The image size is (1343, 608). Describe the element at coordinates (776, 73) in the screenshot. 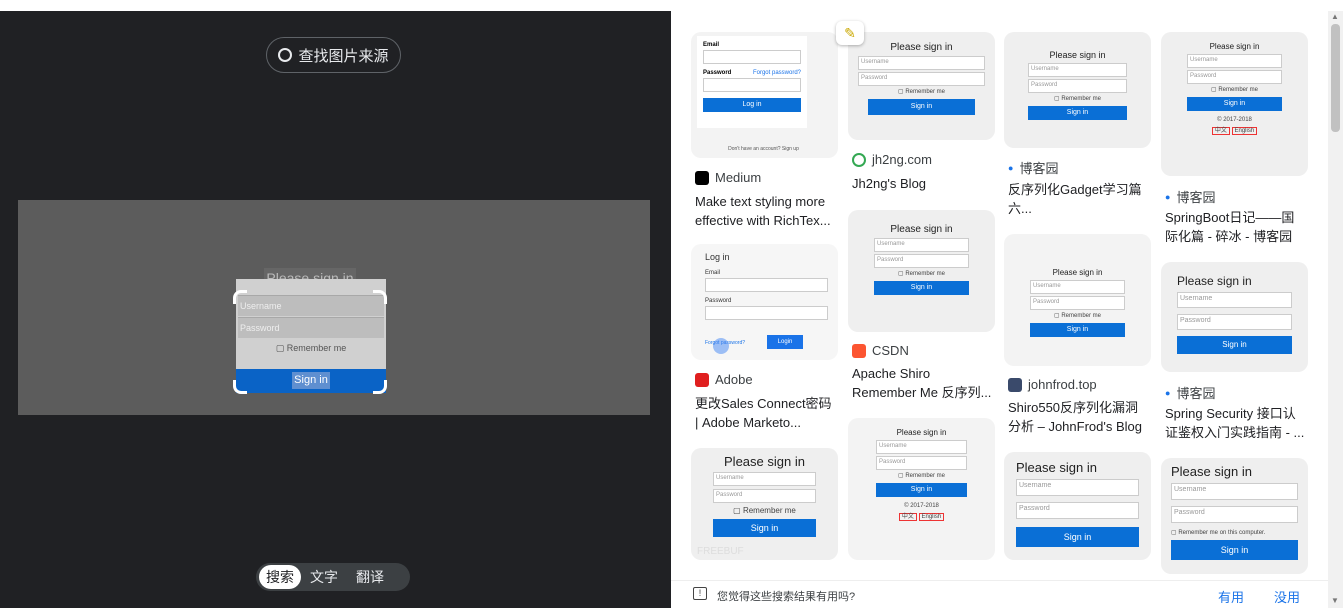

I see `thumb-forgot: Forgot password?` at that location.